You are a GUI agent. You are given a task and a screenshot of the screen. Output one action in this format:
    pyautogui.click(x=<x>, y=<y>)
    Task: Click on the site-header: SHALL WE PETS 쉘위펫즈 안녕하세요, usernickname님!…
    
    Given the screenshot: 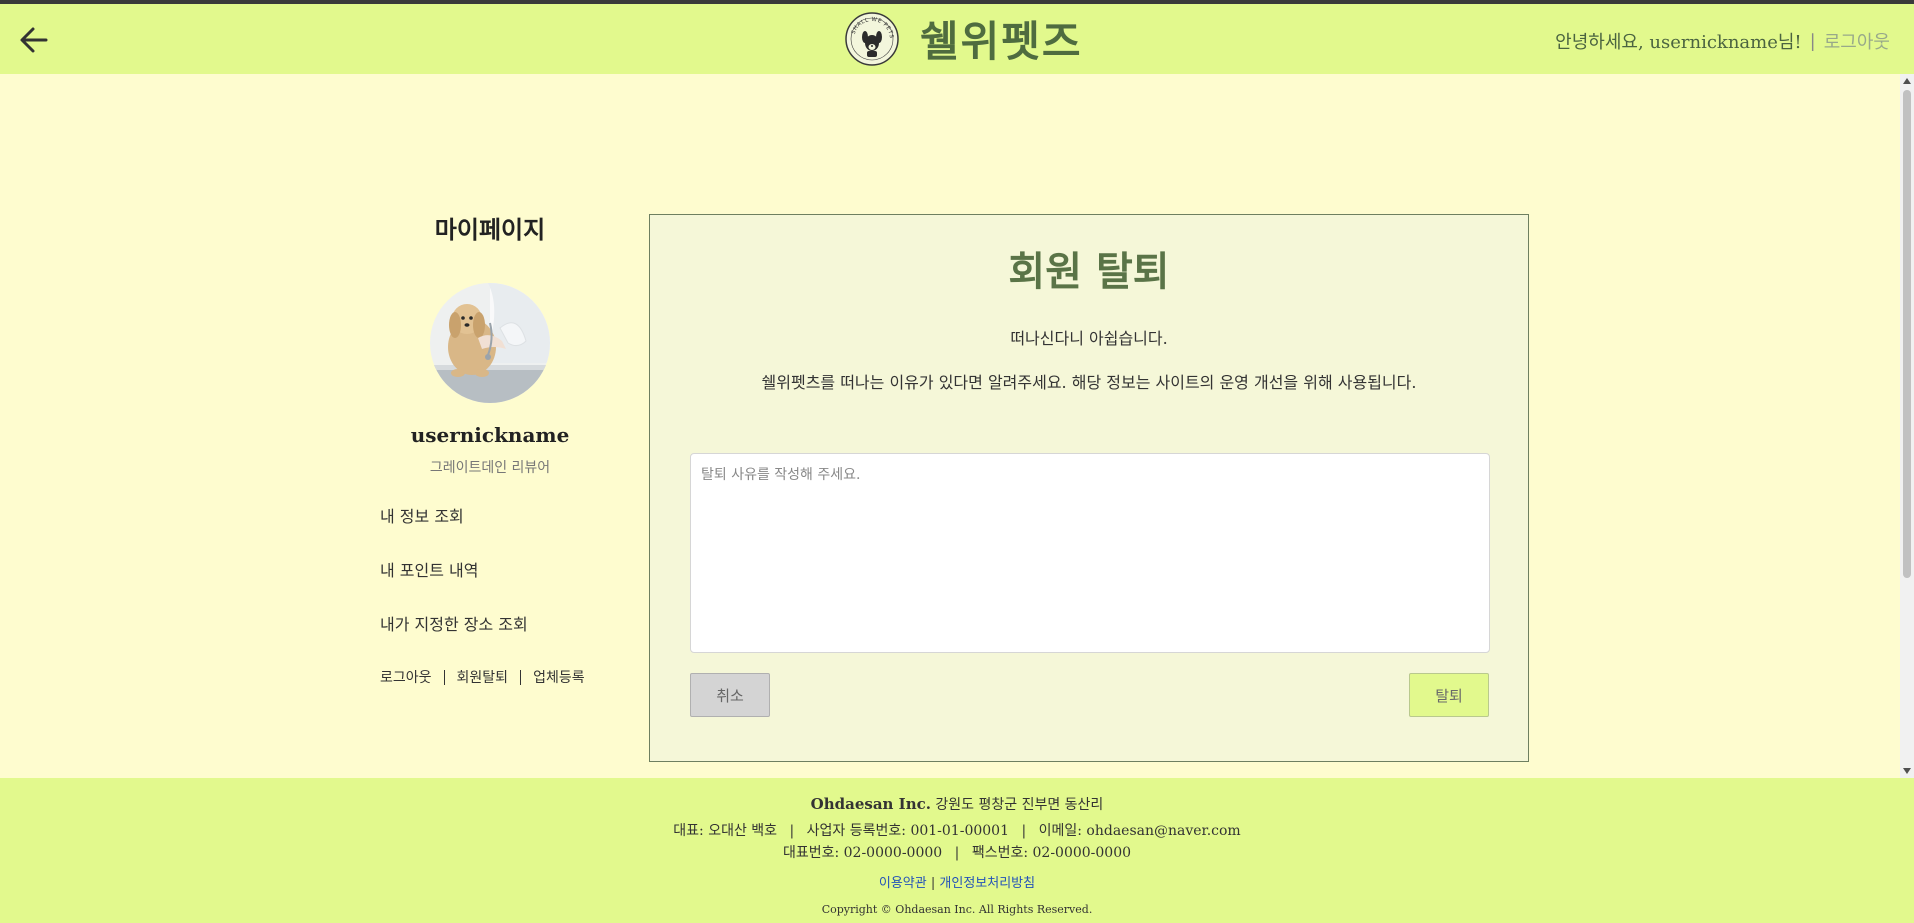 What is the action you would take?
    pyautogui.click(x=957, y=39)
    